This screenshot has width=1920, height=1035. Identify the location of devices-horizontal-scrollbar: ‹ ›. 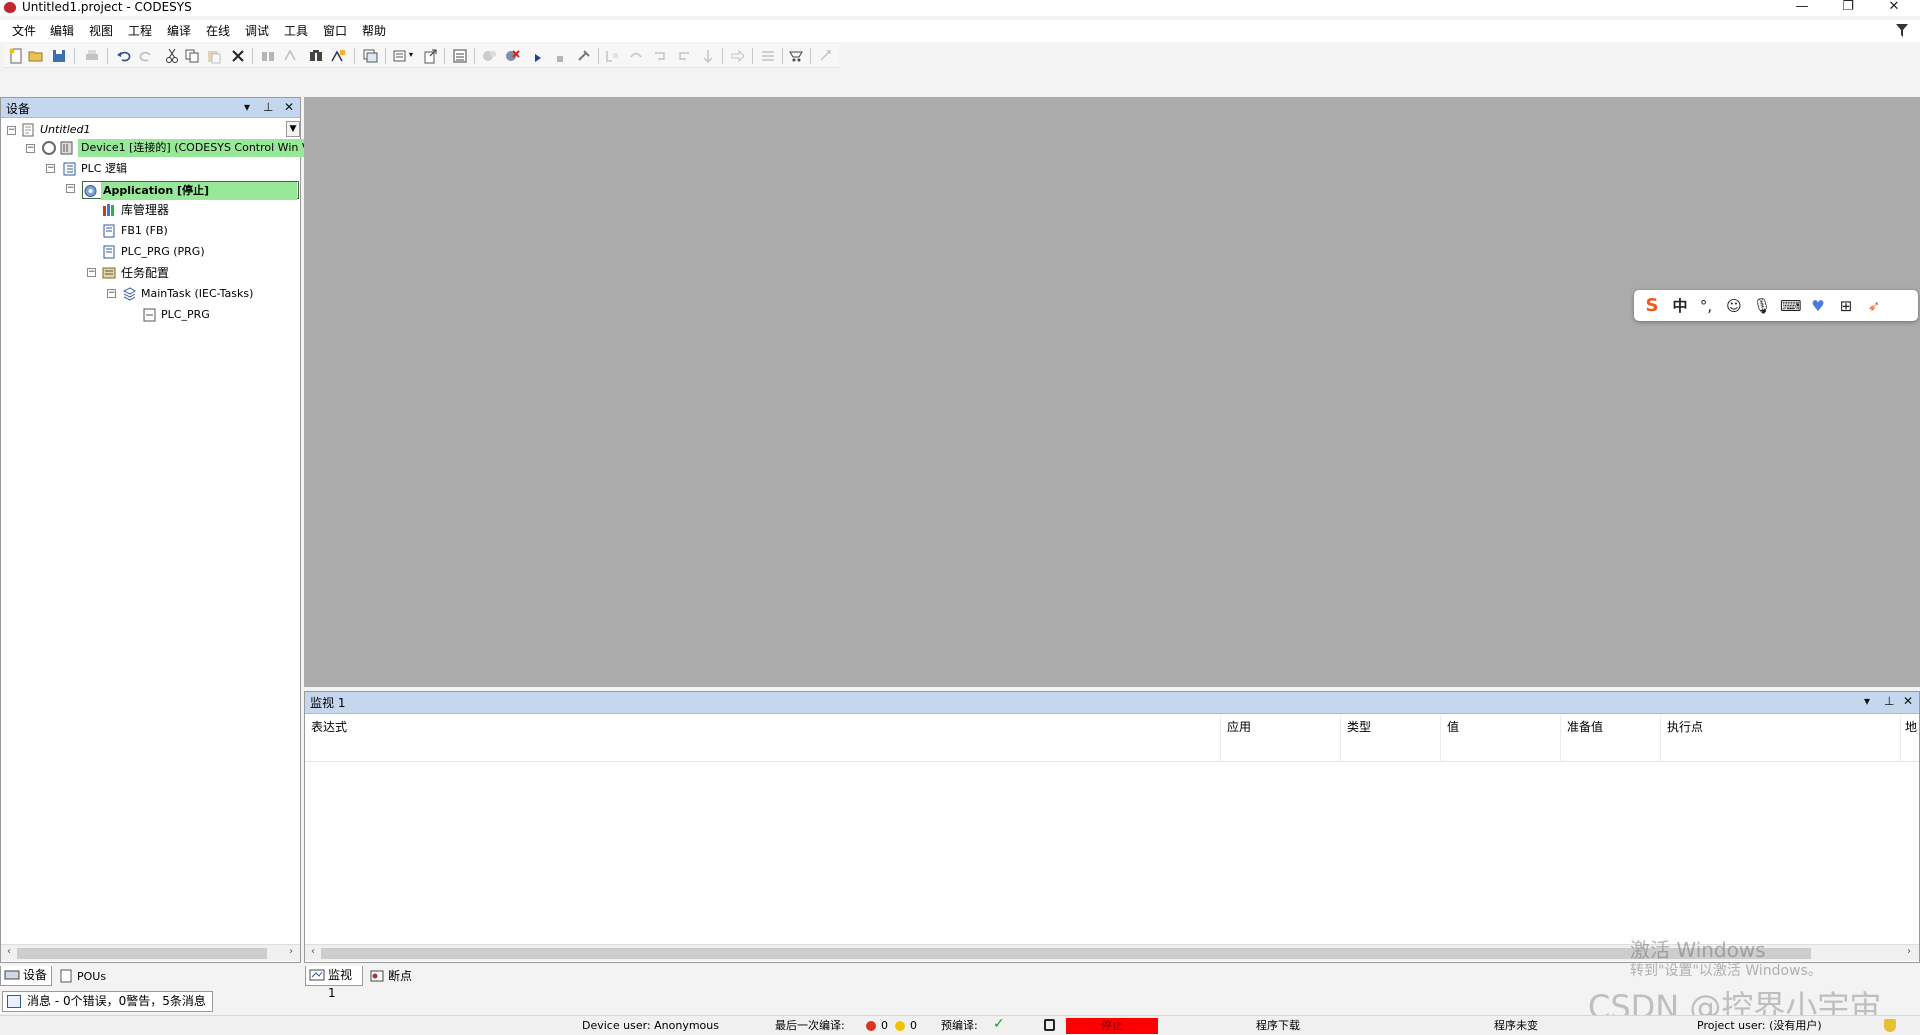
(150, 952).